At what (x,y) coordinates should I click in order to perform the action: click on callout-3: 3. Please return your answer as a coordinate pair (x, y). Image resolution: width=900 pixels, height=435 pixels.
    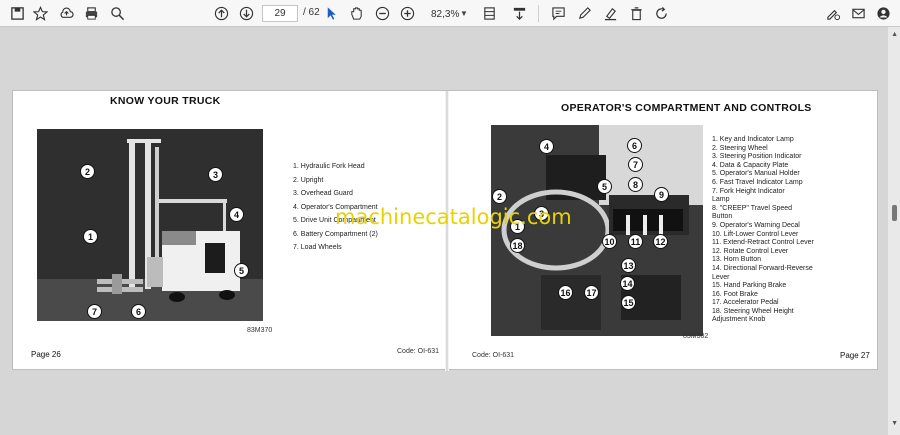
    Looking at the image, I should click on (215, 174).